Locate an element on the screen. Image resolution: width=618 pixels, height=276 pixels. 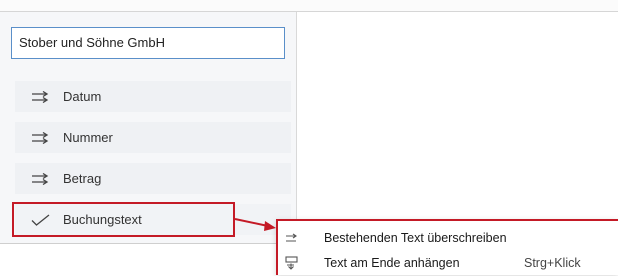
menu-item-overwrite: Bestehenden Text überschreiben is located at coordinates (448, 238).